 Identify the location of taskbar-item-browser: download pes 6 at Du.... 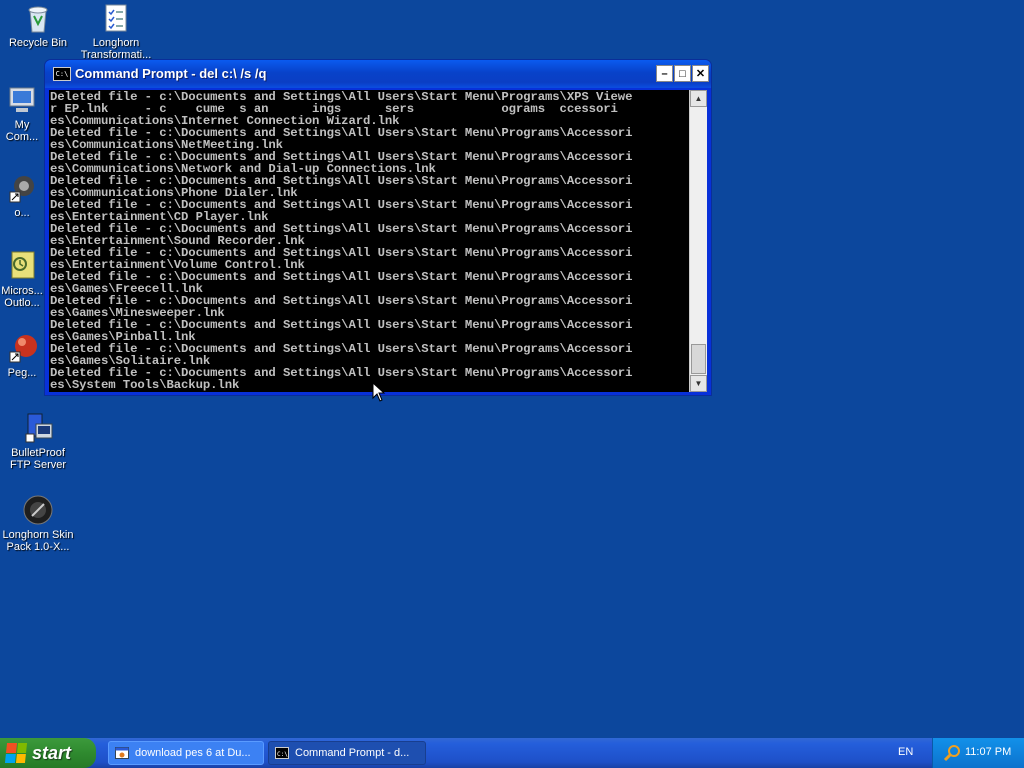
(186, 753).